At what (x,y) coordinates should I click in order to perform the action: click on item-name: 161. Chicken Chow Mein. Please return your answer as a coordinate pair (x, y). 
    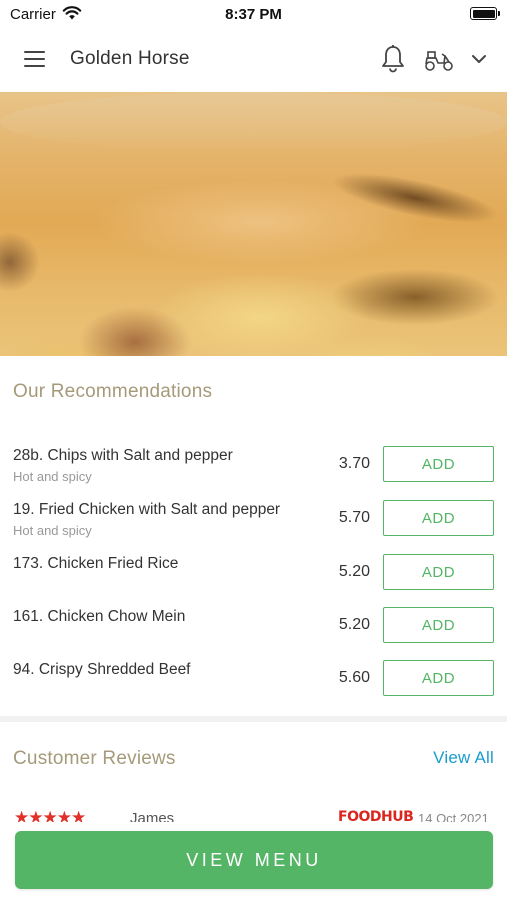
    Looking at the image, I should click on (99, 616).